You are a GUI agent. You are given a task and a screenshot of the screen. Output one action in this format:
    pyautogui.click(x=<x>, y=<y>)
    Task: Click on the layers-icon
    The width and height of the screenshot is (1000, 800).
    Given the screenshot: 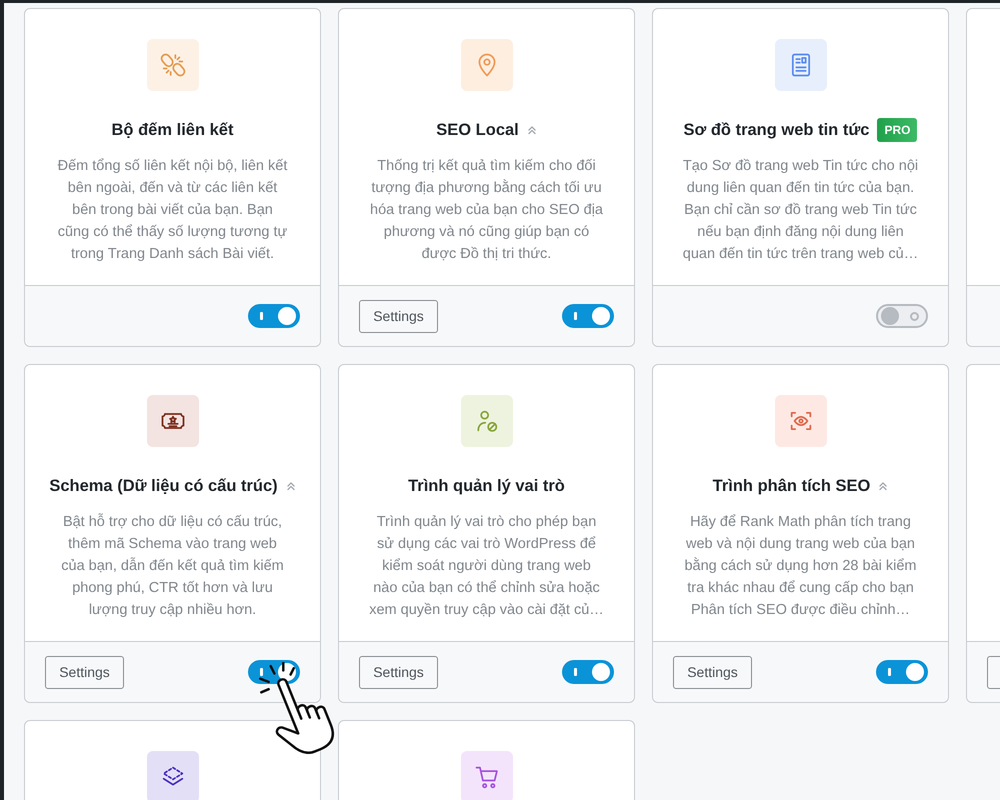 What is the action you would take?
    pyautogui.click(x=172, y=775)
    